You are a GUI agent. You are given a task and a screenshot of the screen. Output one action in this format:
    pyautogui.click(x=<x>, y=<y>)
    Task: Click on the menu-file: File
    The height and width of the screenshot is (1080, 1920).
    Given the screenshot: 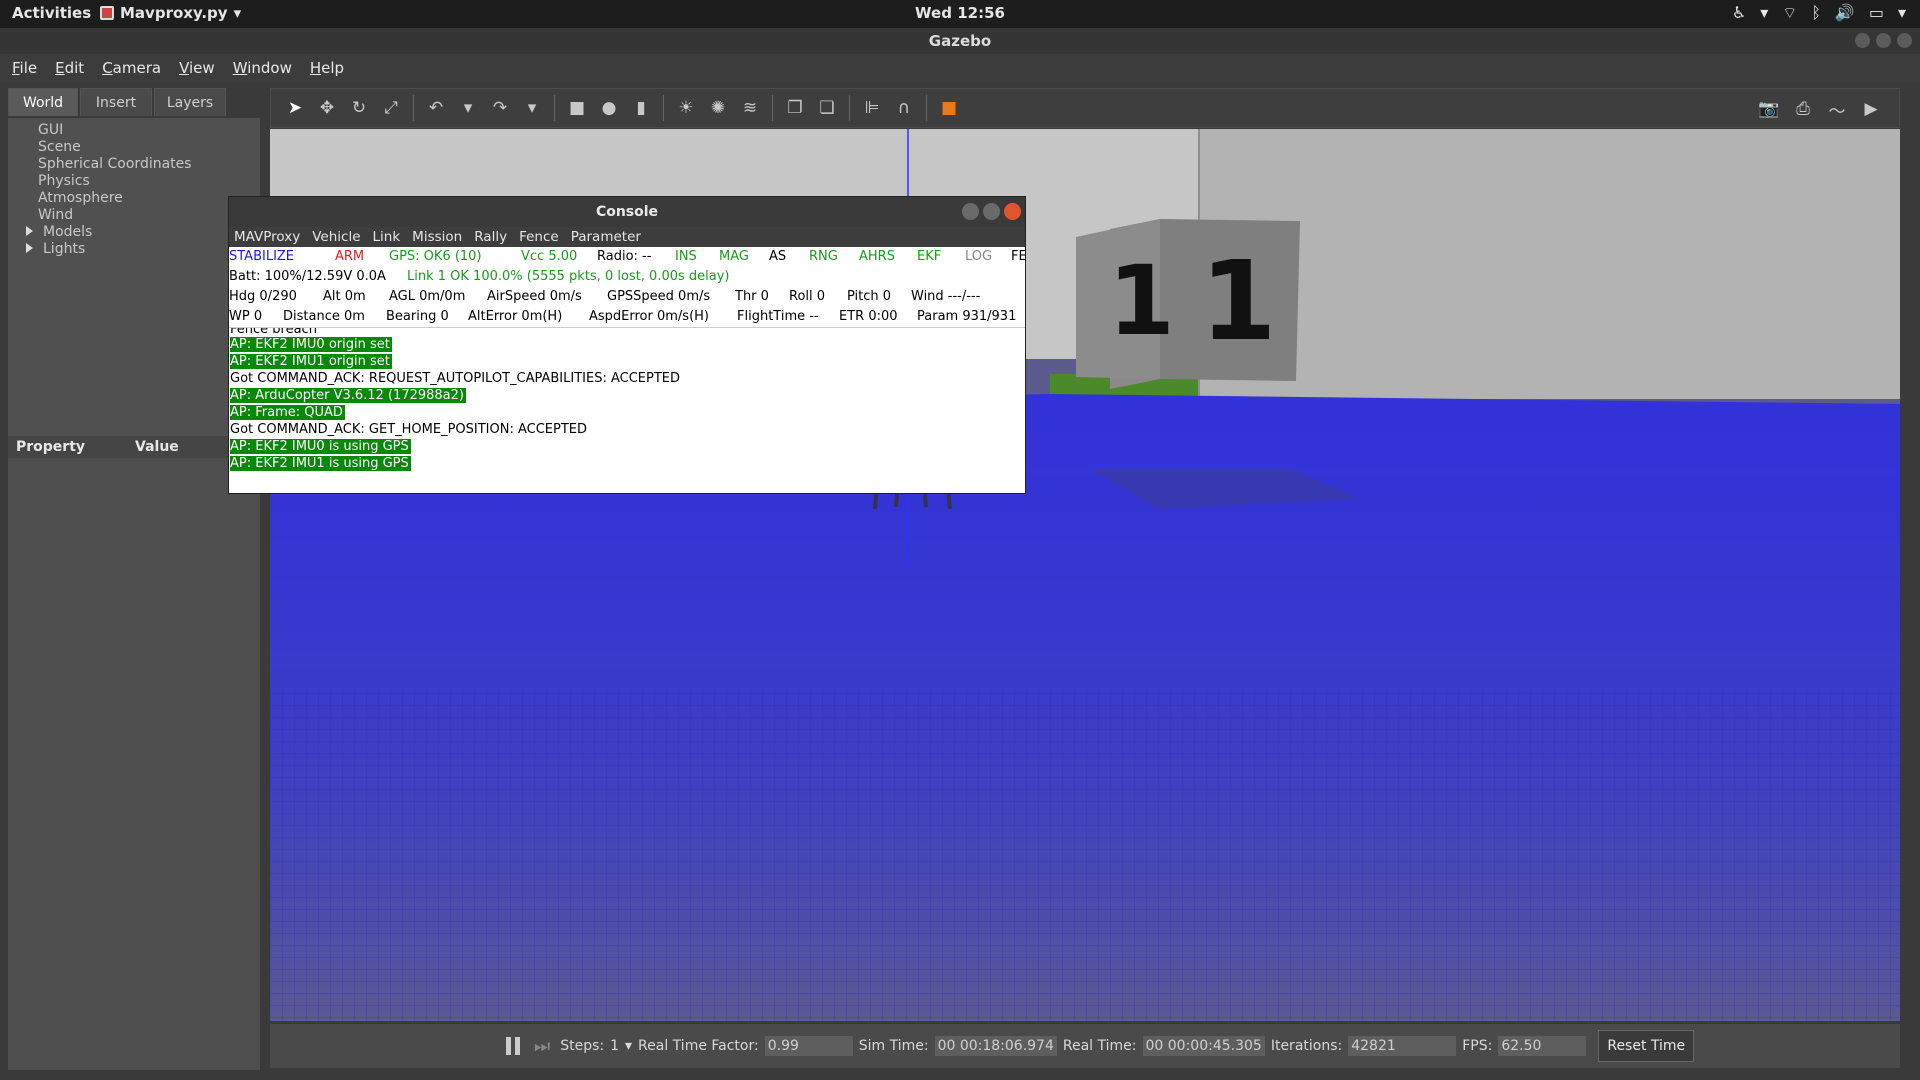 What is the action you would take?
    pyautogui.click(x=24, y=68)
    